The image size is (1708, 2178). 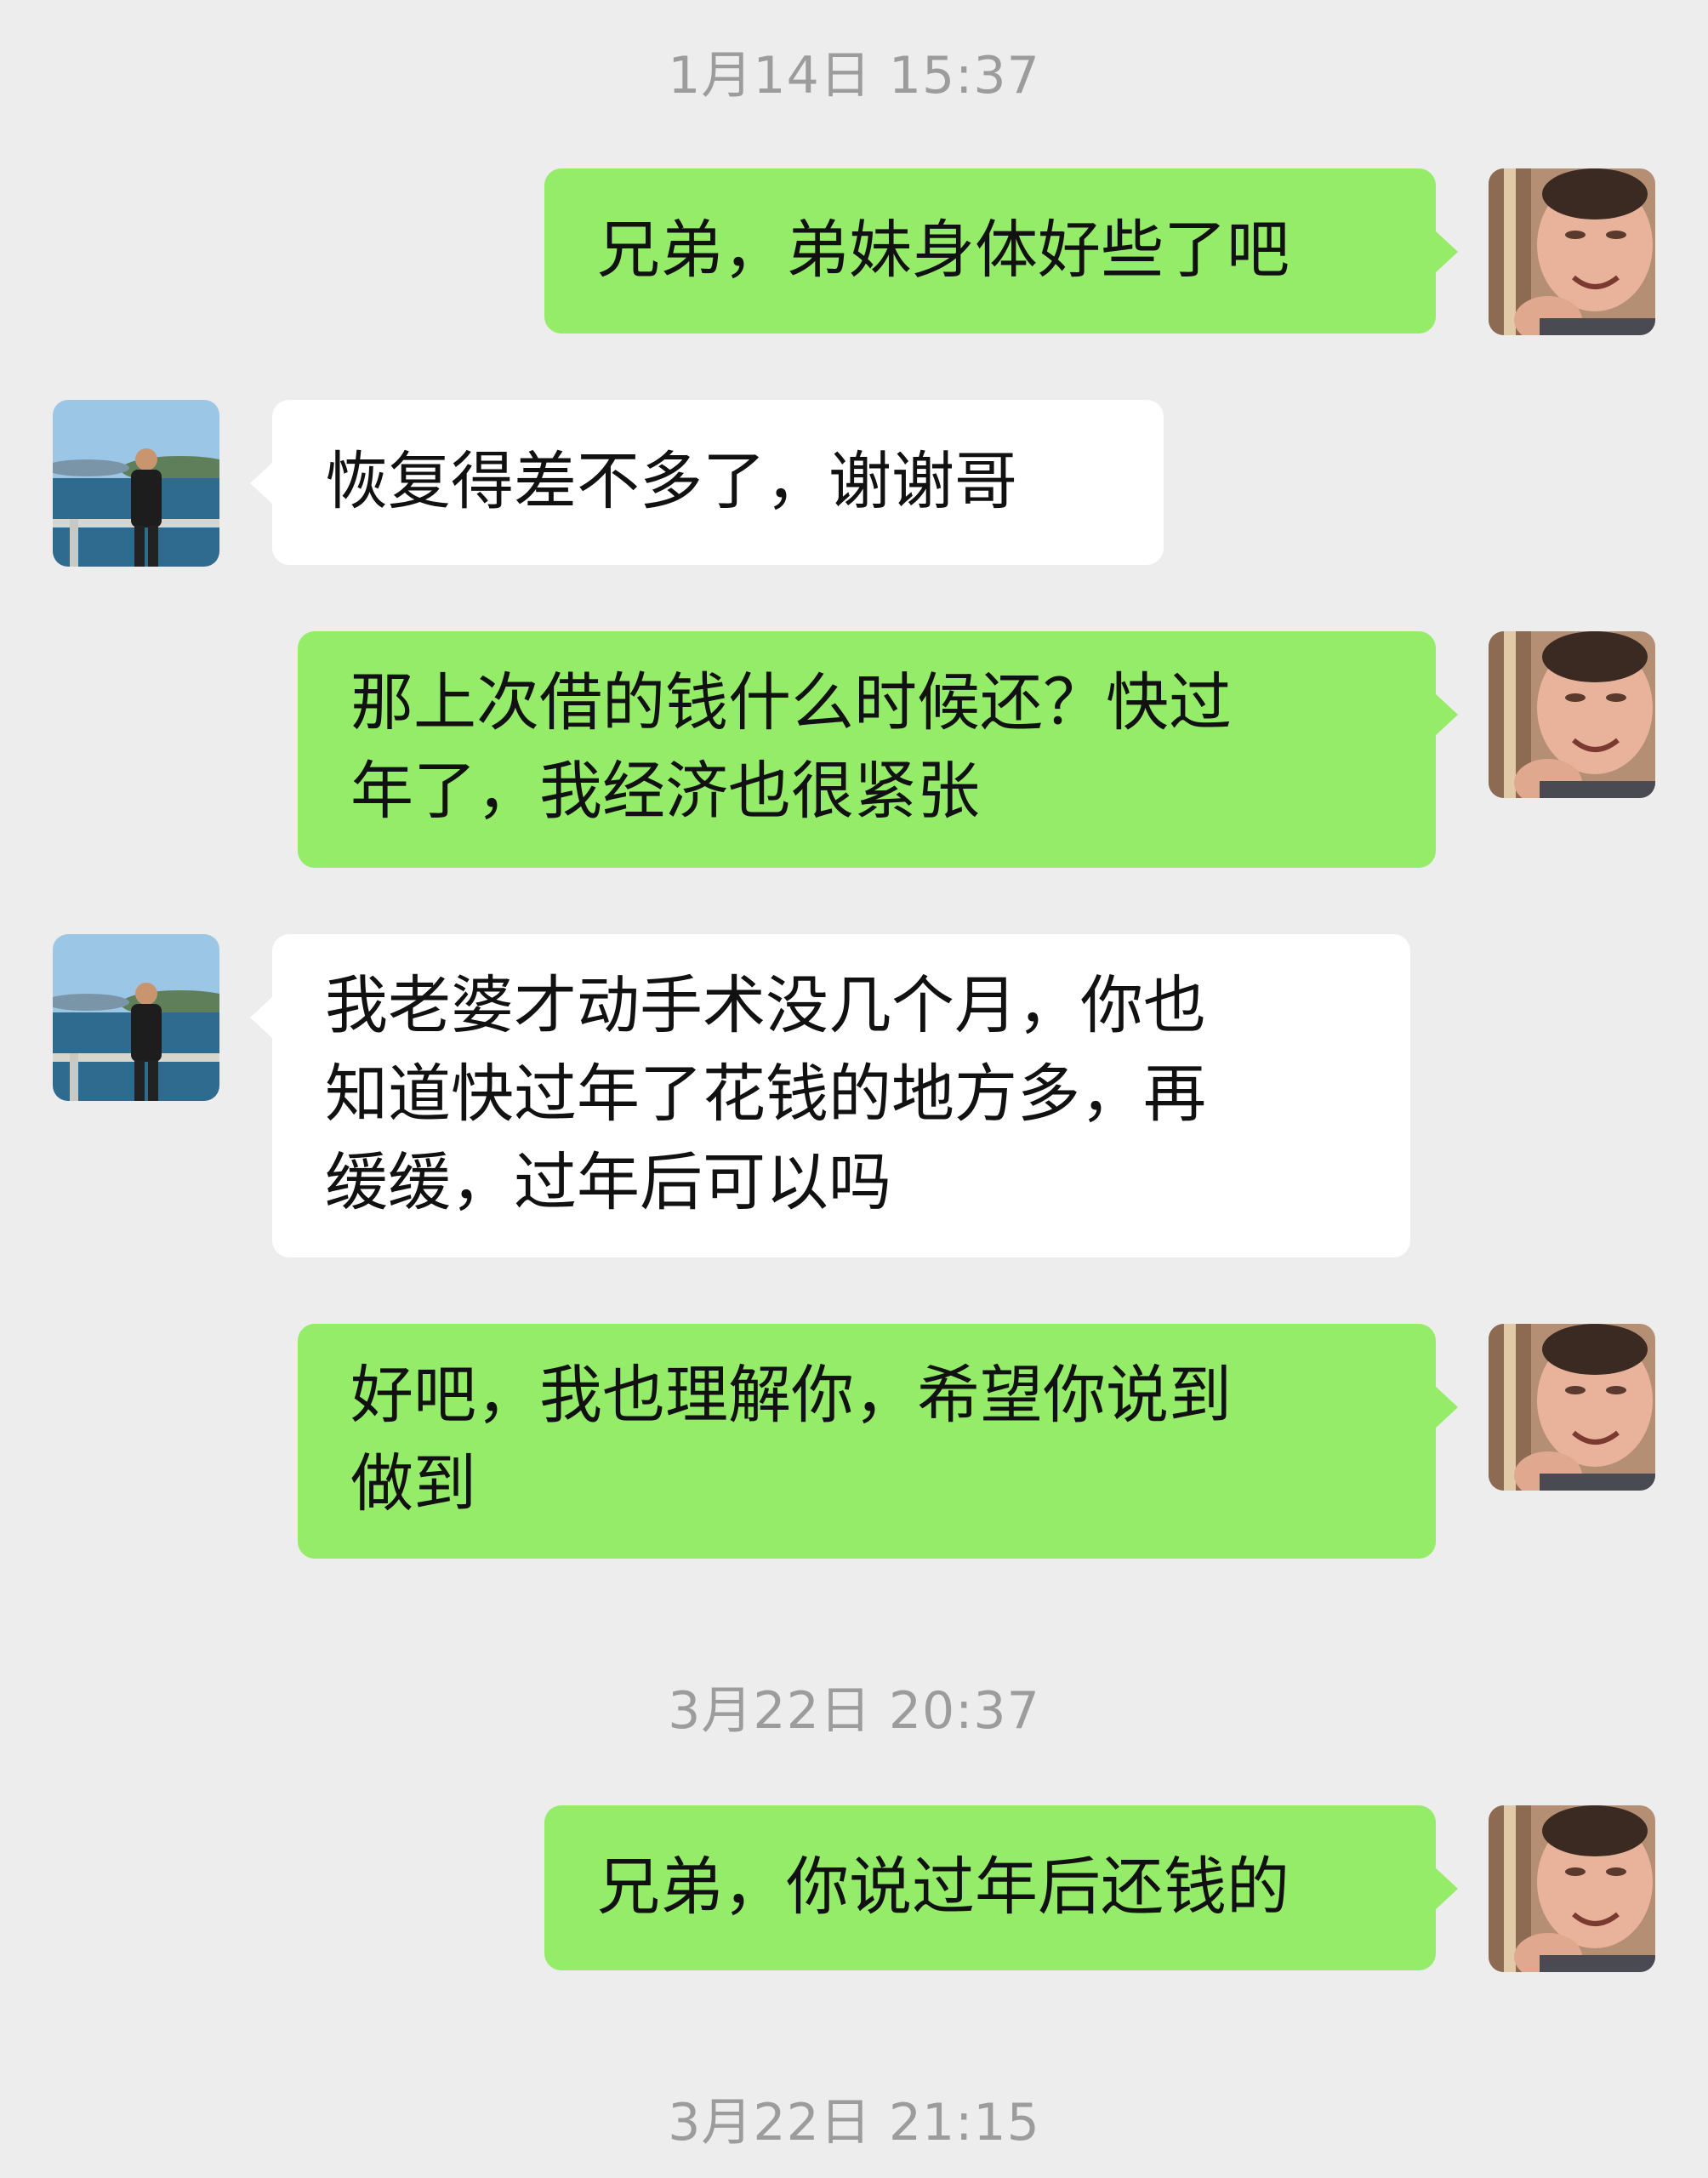 I want to click on message-text: 兄弟，你说过年后还钱的, so click(x=943, y=1887).